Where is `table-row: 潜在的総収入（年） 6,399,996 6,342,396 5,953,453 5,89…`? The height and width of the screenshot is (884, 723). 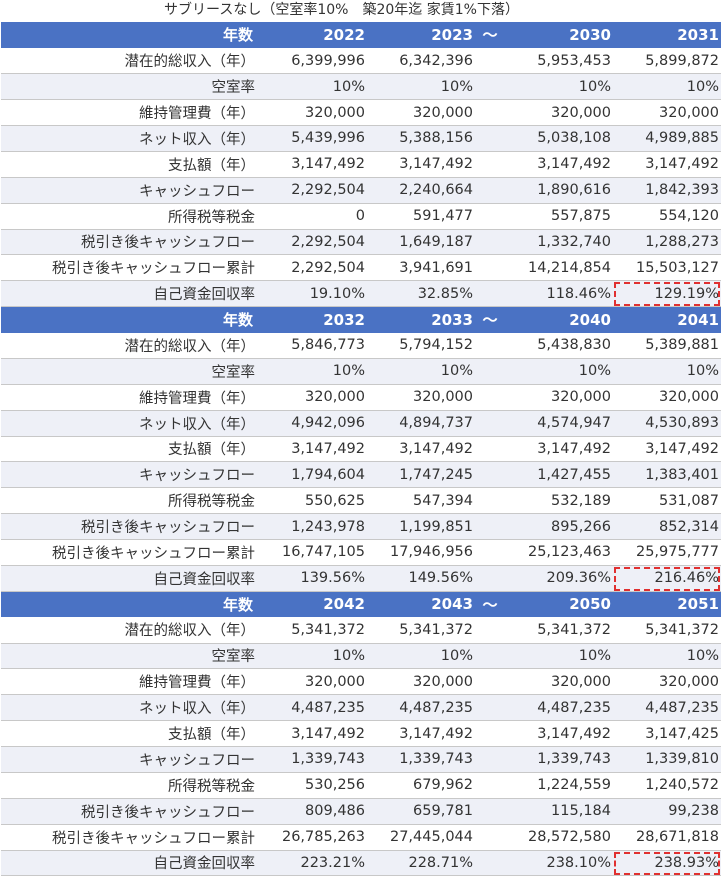
table-row: 潜在的総収入（年） 6,399,996 6,342,396 5,953,453 5,89… is located at coordinates (361, 61).